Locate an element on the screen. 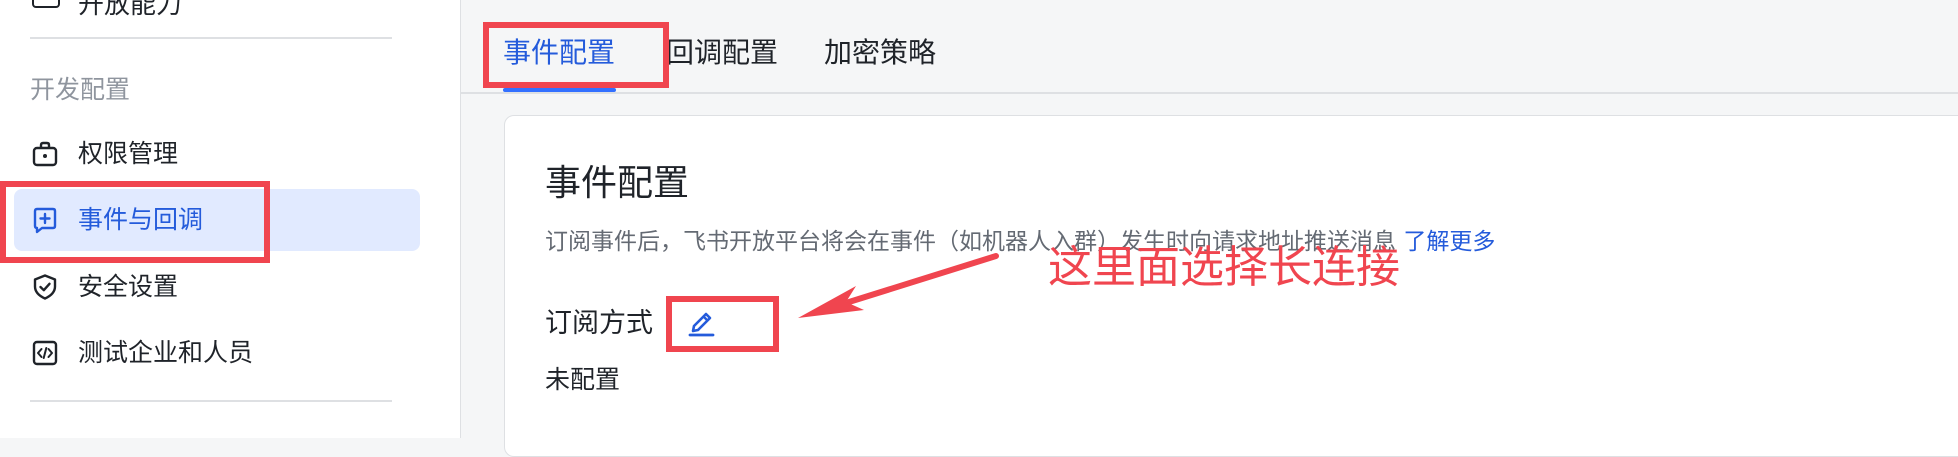 This screenshot has width=1958, height=457. subscription-method-label: 订阅方式 is located at coordinates (599, 323).